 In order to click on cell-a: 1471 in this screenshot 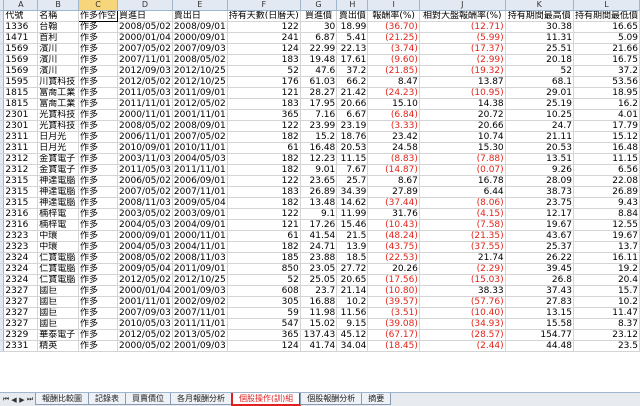, I will do `click(21, 38)`.